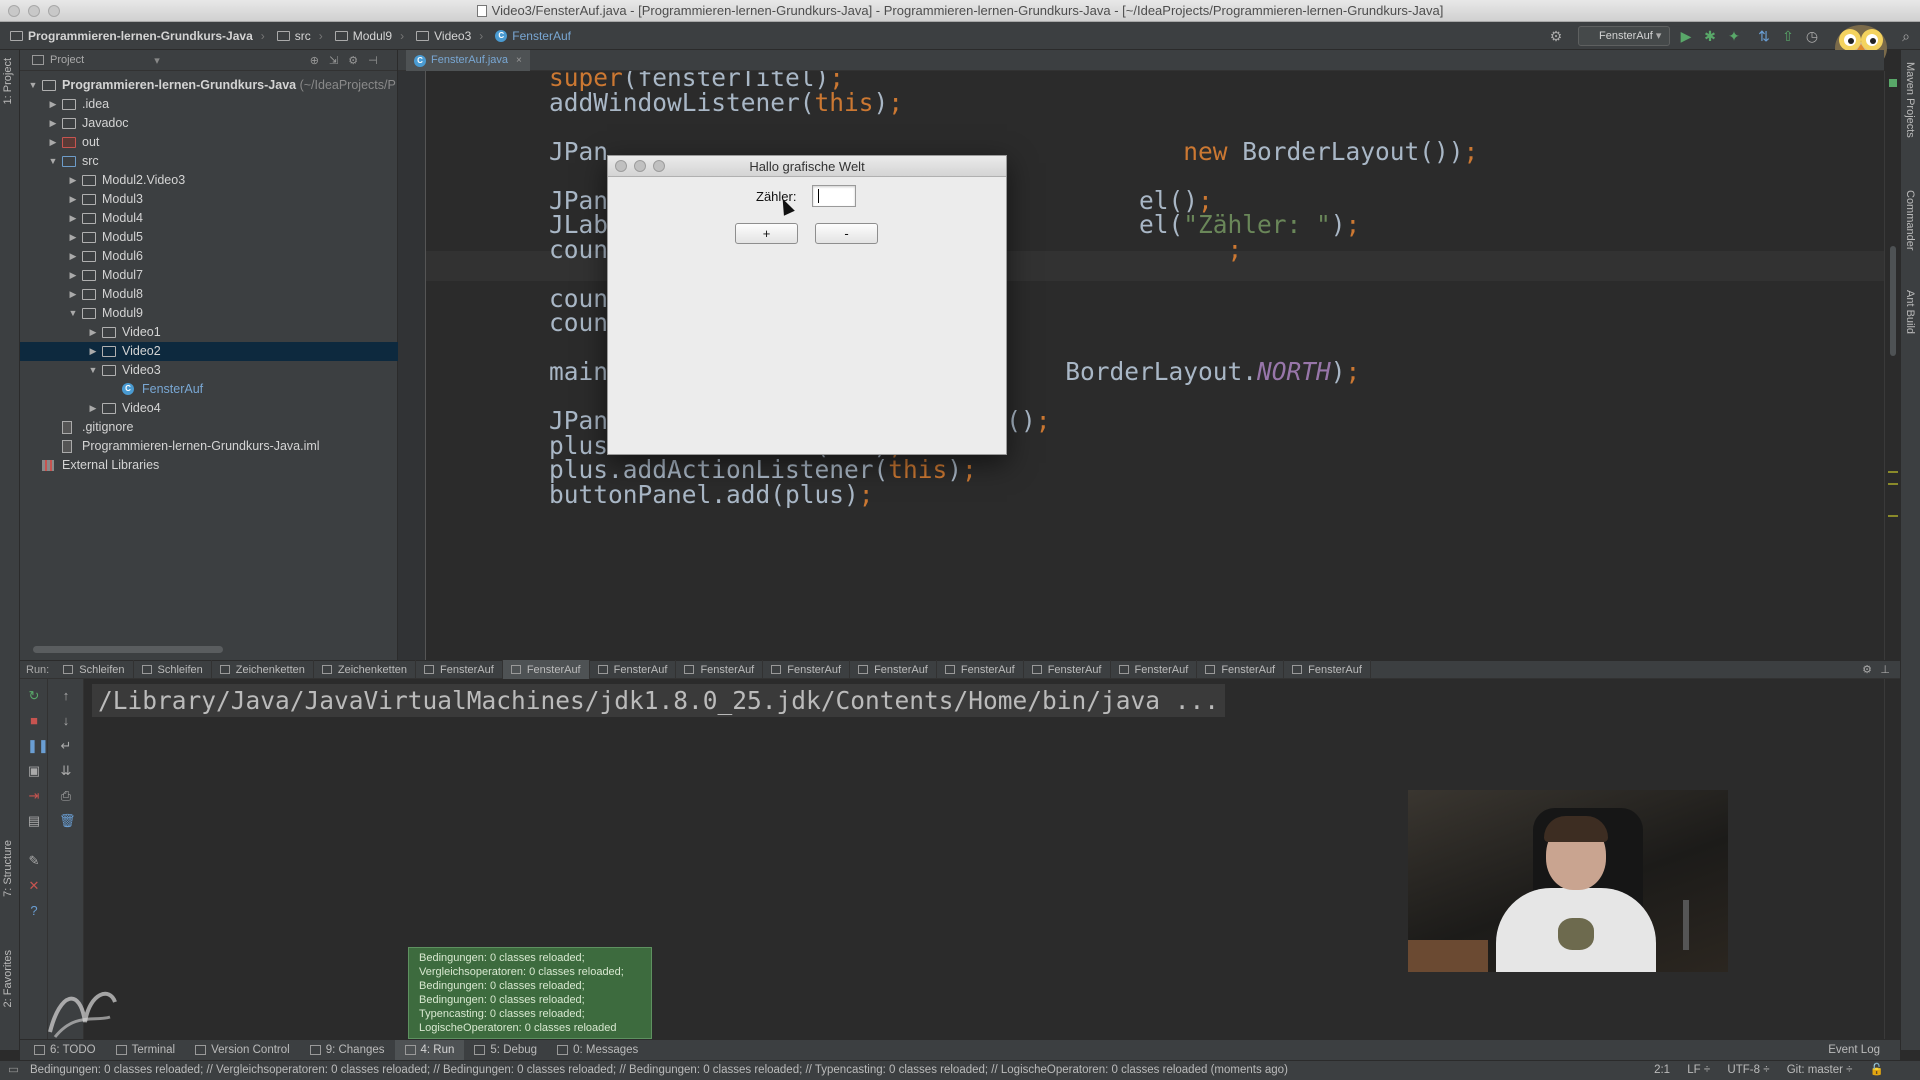 The image size is (1920, 1080). I want to click on tool-window-tab: 6: TODO, so click(65, 1050).